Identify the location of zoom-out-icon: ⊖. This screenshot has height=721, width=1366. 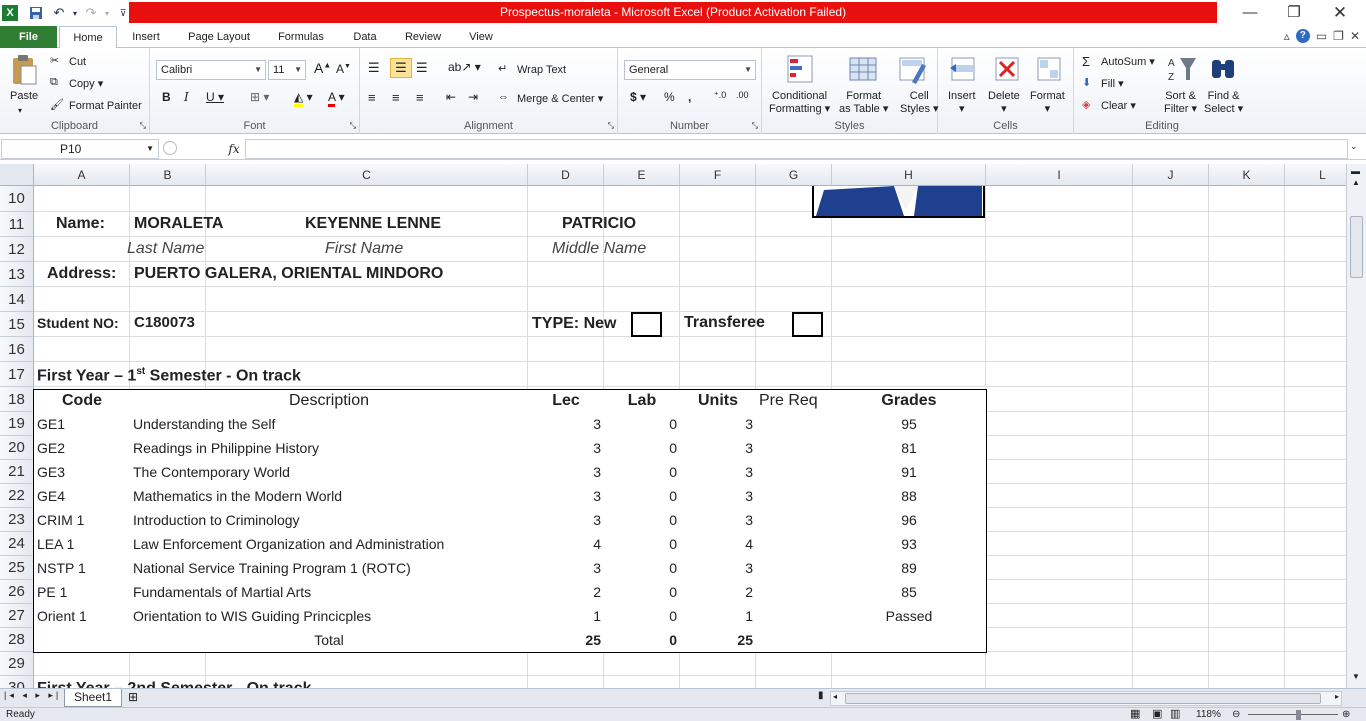
(1236, 714).